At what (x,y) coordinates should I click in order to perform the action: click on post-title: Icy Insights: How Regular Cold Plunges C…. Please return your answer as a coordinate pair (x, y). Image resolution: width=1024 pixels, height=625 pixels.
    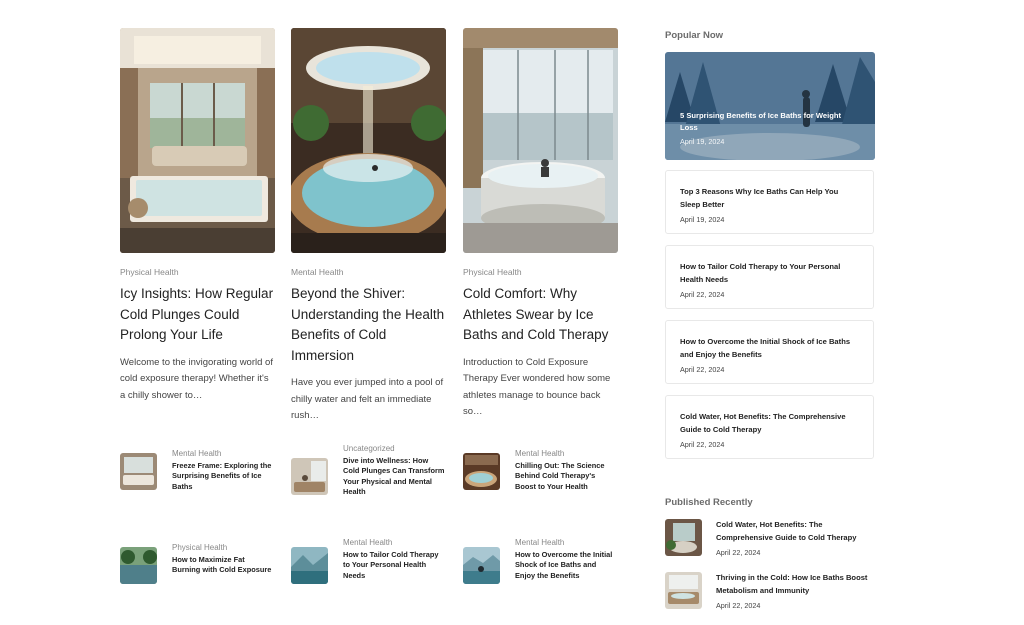
    Looking at the image, I should click on (197, 315).